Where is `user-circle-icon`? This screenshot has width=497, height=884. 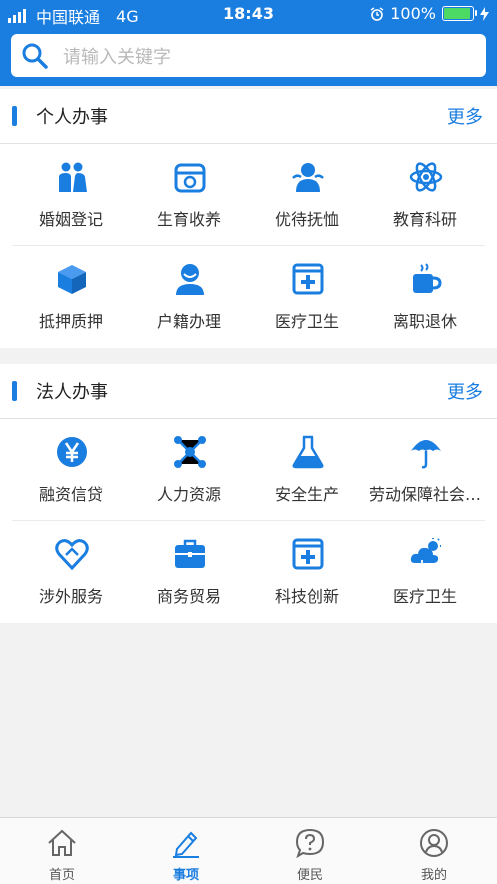
user-circle-icon is located at coordinates (434, 843).